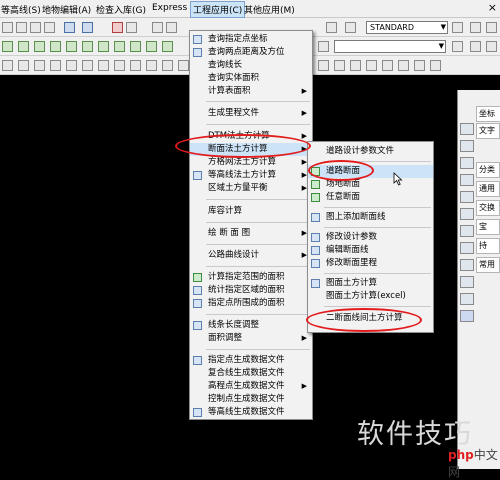  I want to click on move-icon, so click(171, 27).